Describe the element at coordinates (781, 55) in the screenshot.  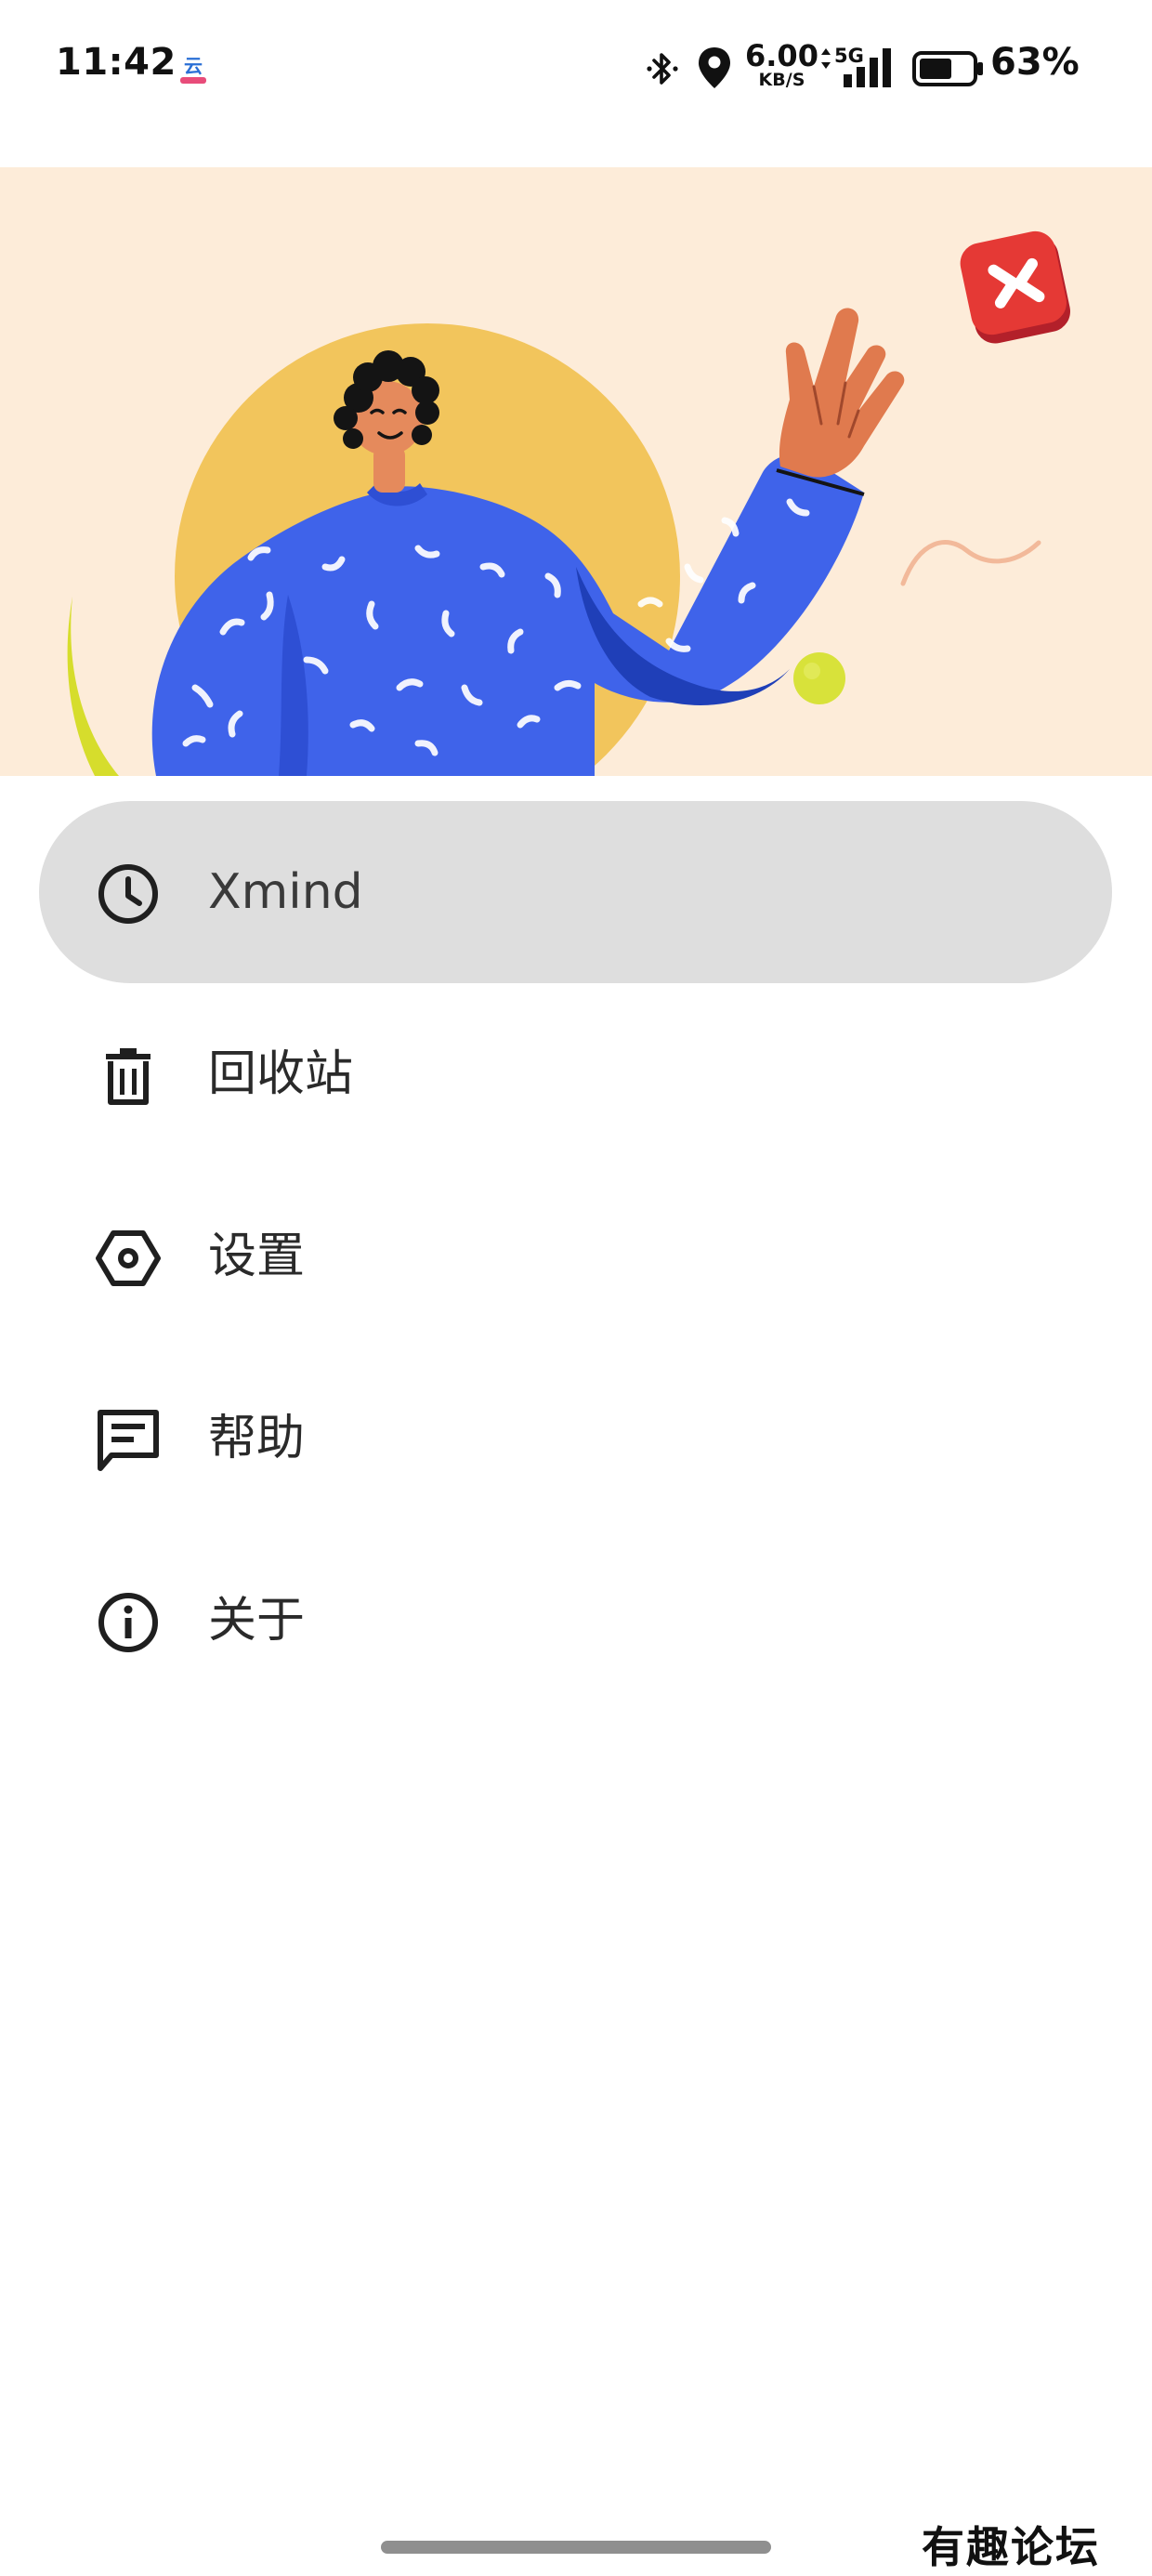
I see `network-speed-value: 6.00` at that location.